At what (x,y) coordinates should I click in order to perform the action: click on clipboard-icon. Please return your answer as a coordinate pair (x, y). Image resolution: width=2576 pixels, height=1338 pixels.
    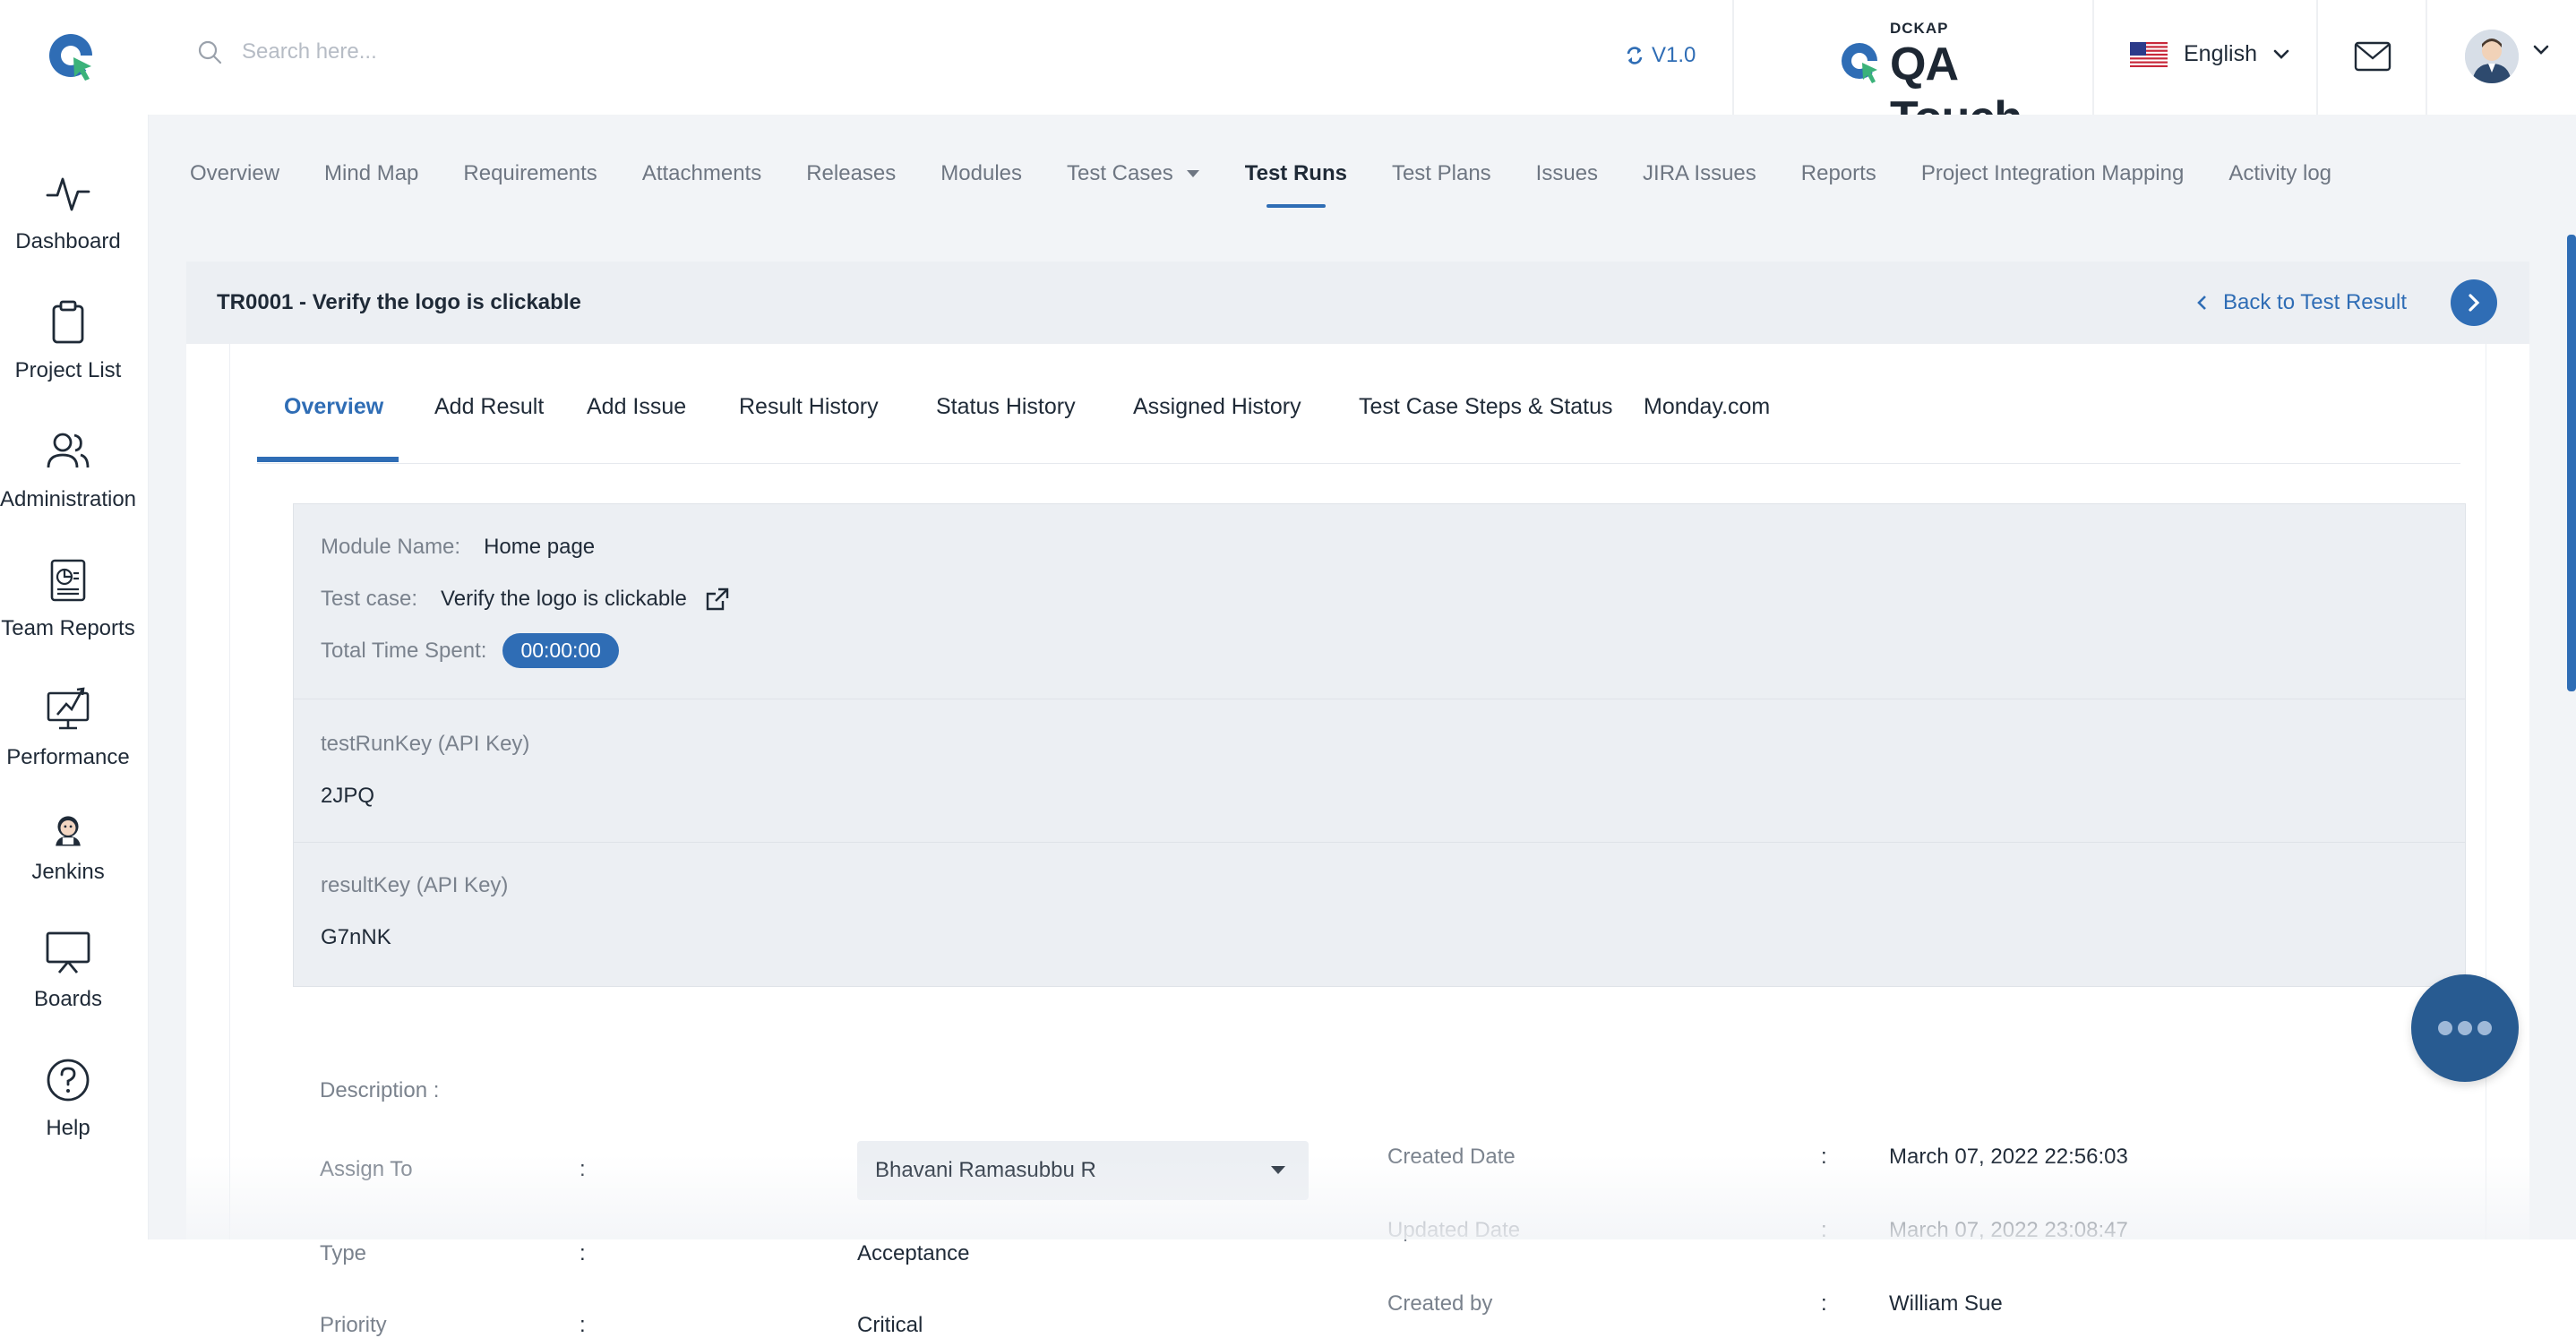
    Looking at the image, I should click on (68, 322).